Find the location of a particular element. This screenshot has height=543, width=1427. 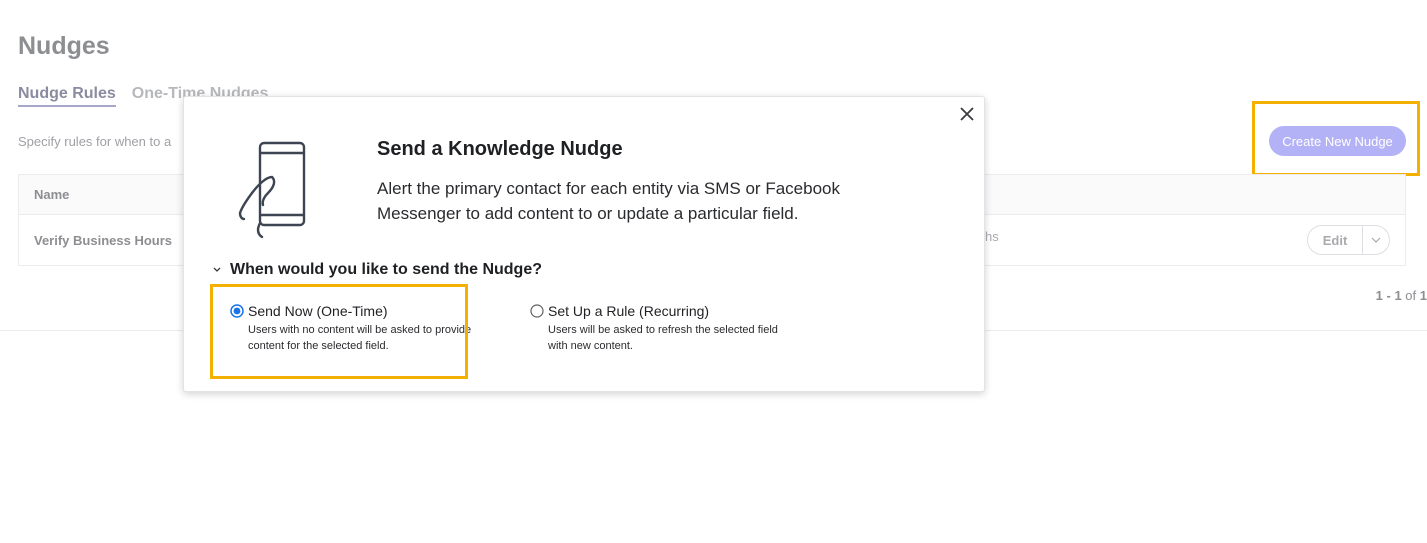

page-title: Nudges is located at coordinates (64, 46).